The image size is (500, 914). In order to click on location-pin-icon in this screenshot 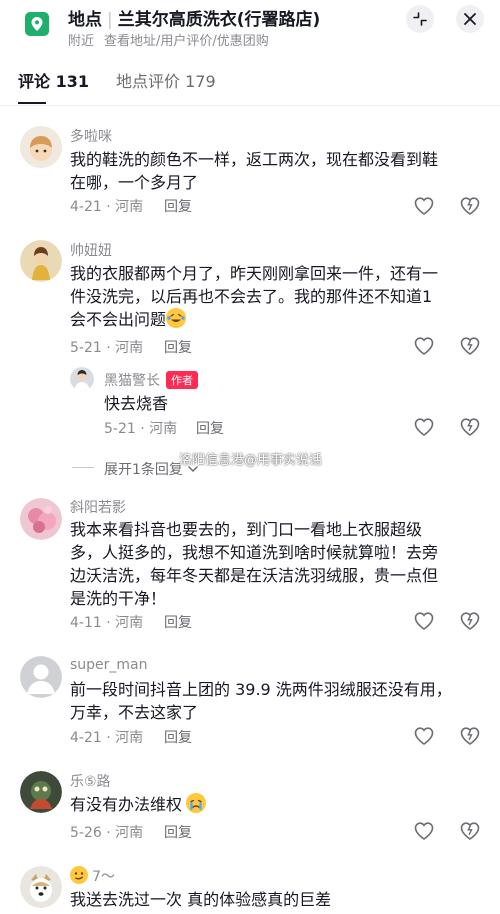, I will do `click(37, 24)`.